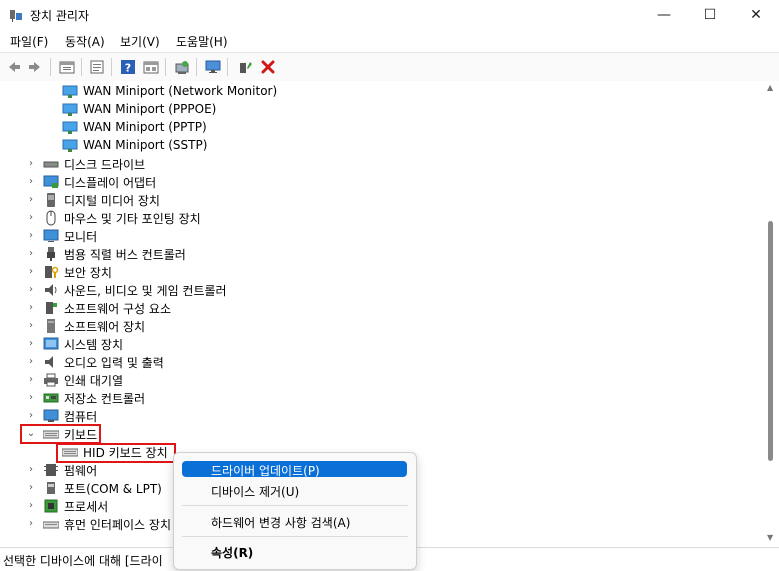 The height and width of the screenshot is (571, 779). Describe the element at coordinates (381, 128) in the screenshot. I see `list-item: WAN Miniport (PPTP)` at that location.